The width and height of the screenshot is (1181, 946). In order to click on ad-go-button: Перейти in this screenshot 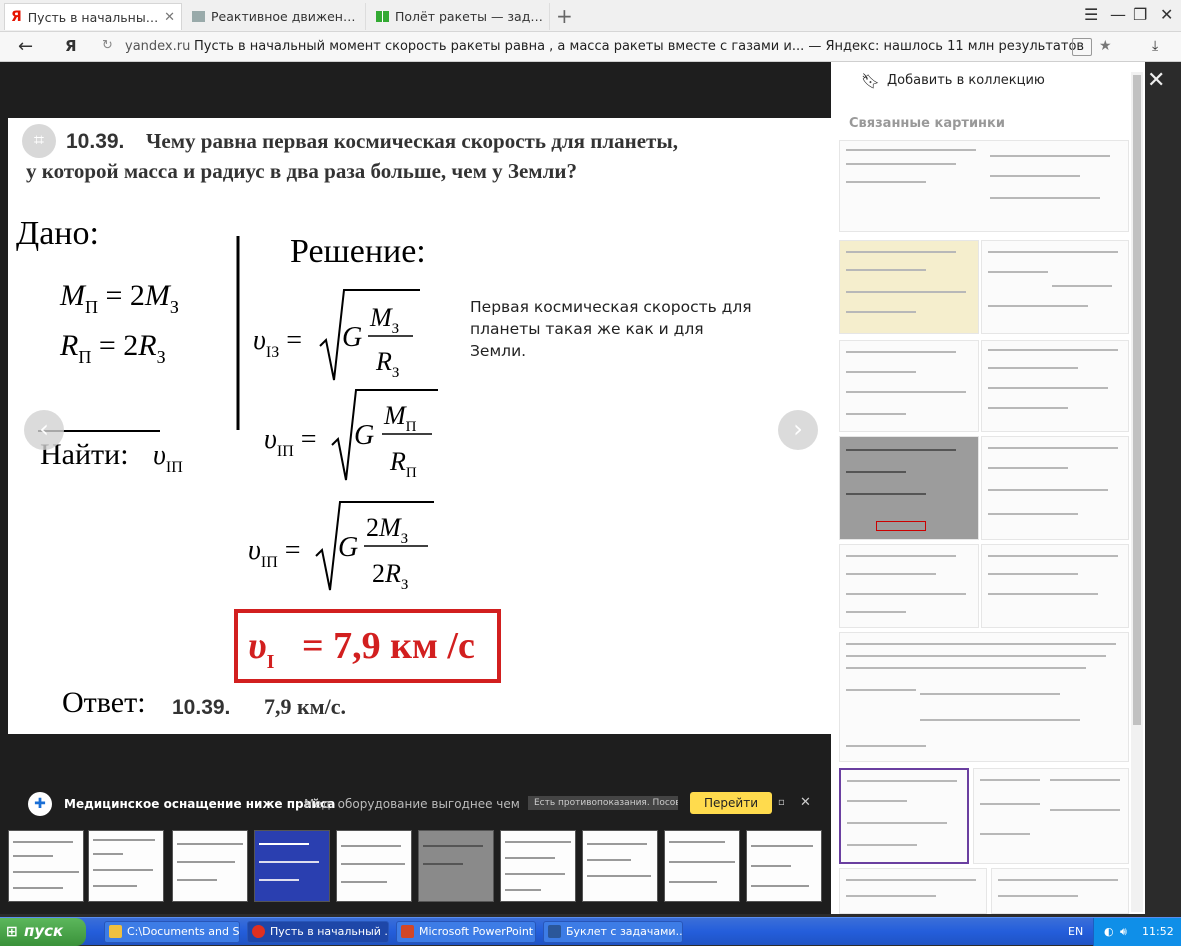, I will do `click(731, 803)`.